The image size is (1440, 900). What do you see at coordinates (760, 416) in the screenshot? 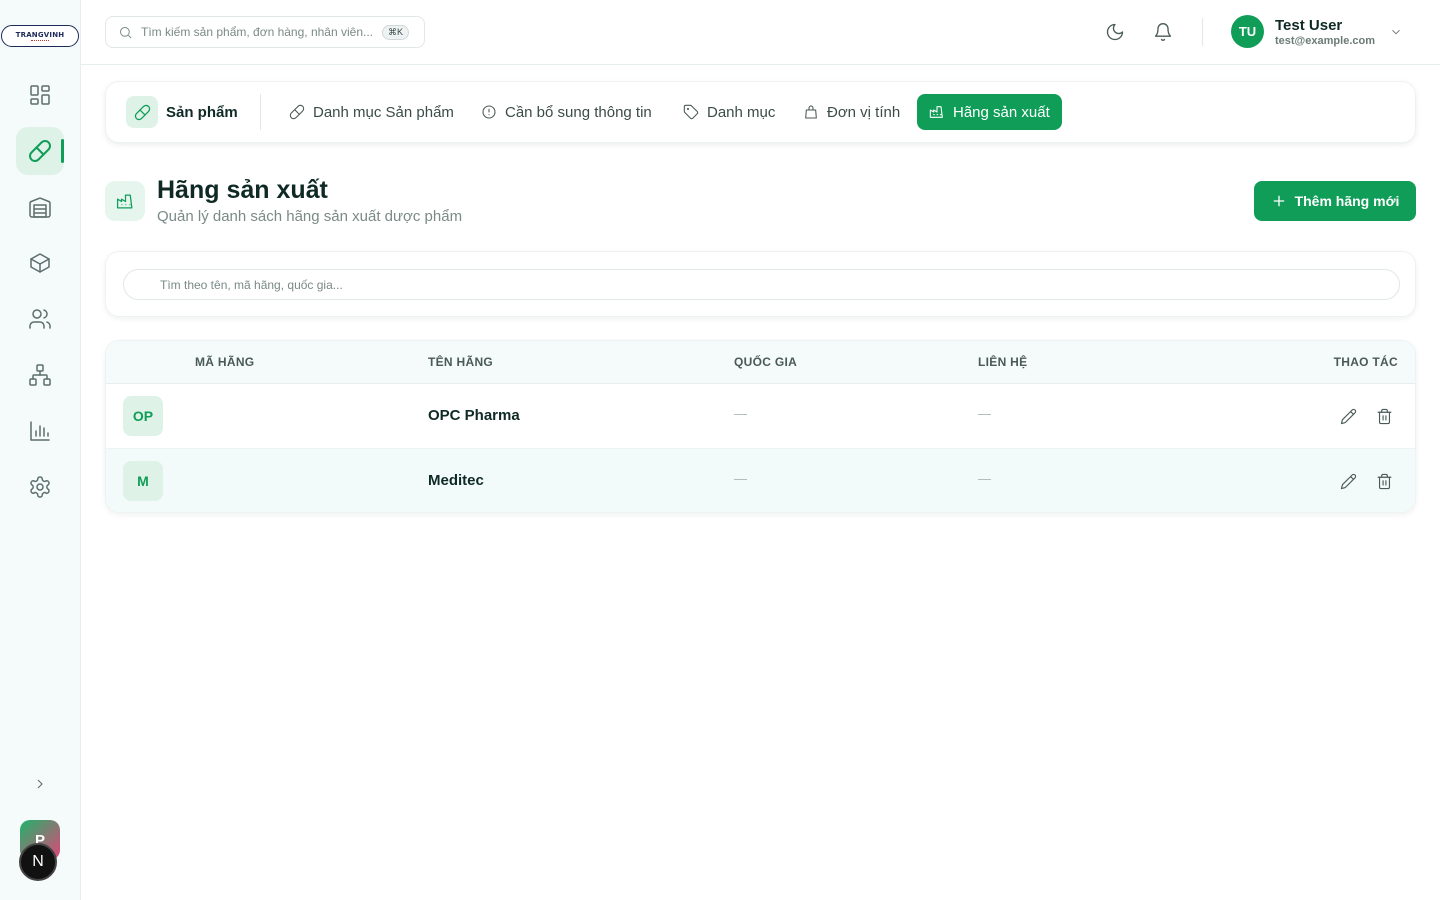
I see `table-row: OP OPC Pharma — —` at bounding box center [760, 416].